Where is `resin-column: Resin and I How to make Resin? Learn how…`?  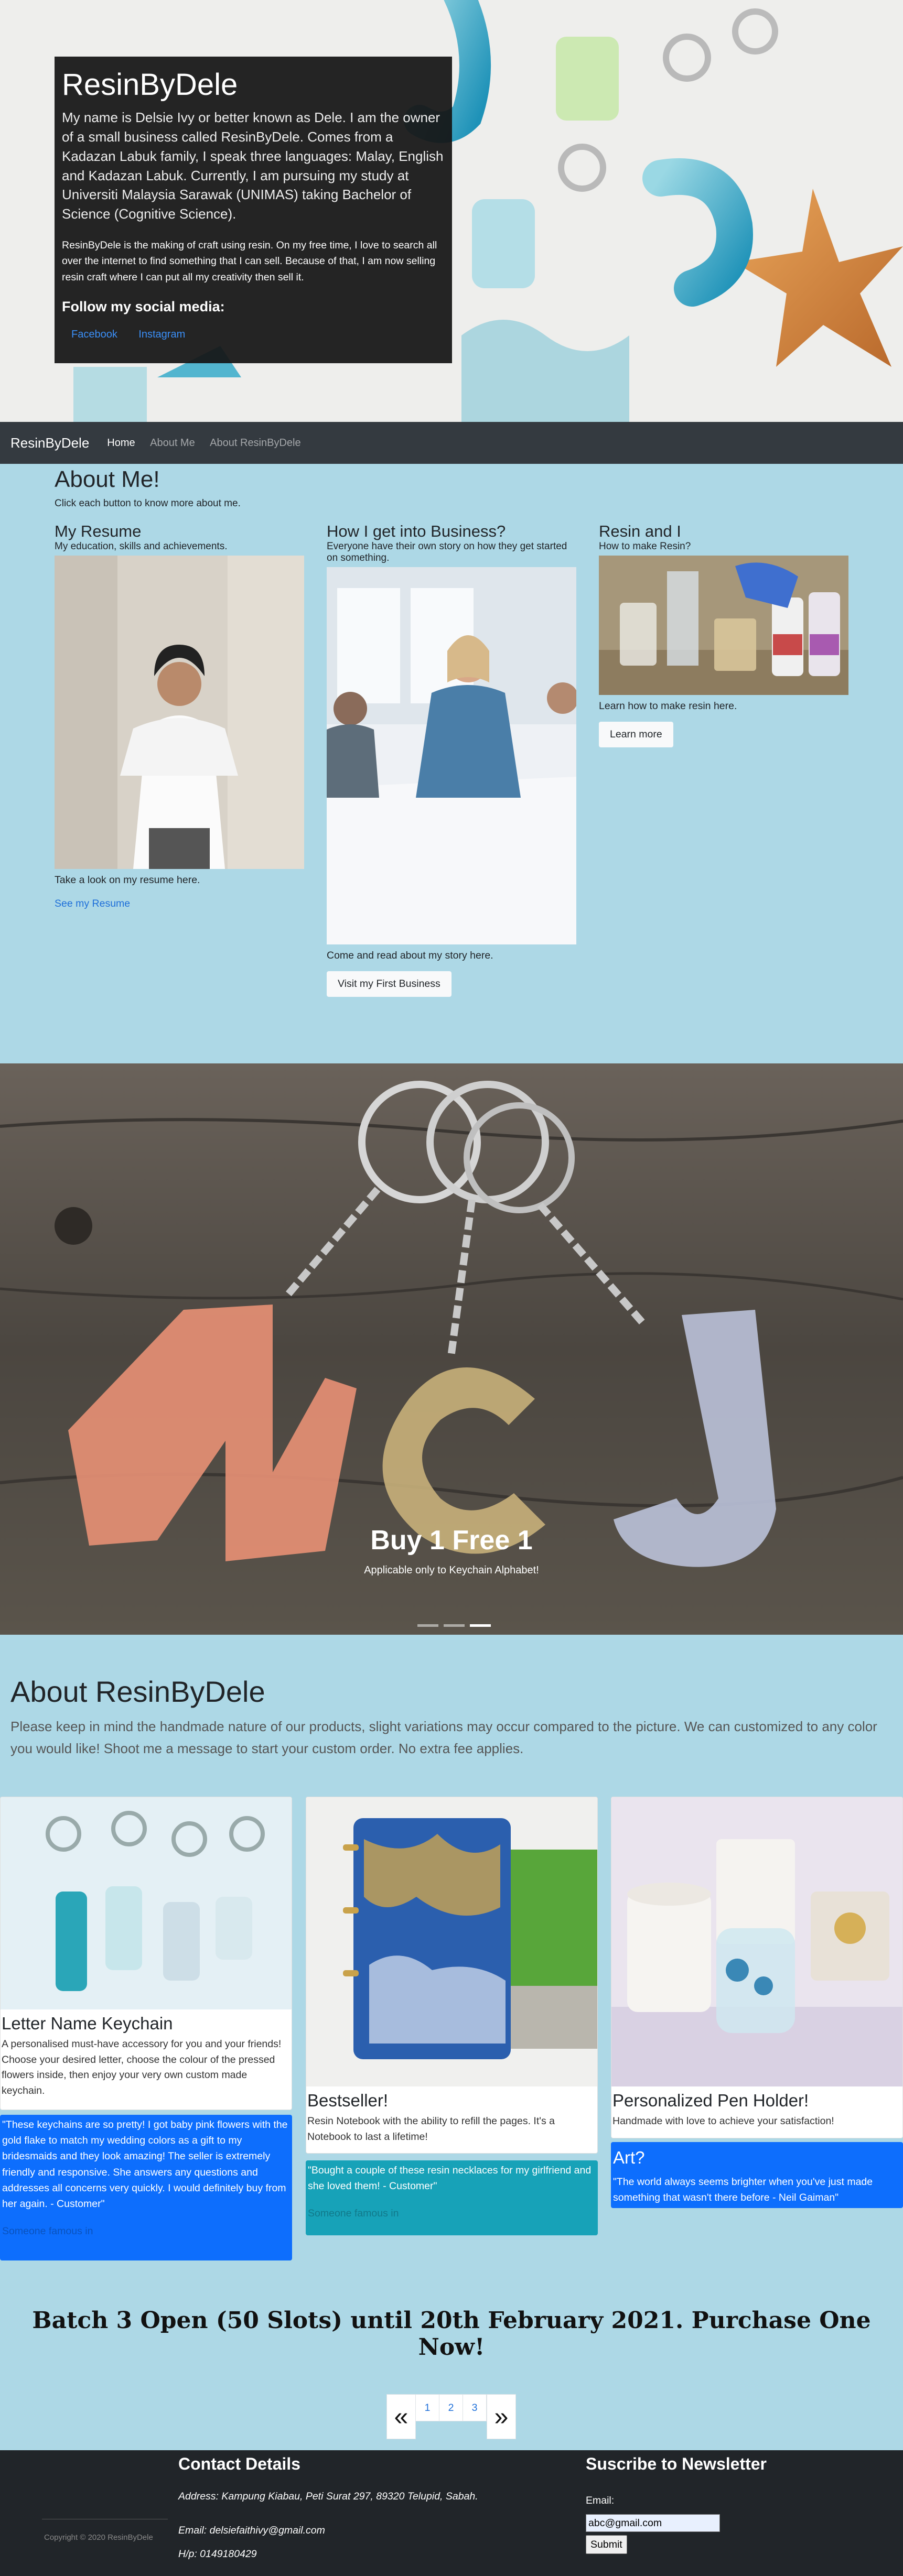
resin-column: Resin and I How to make Resin? Learn how… is located at coordinates (724, 634).